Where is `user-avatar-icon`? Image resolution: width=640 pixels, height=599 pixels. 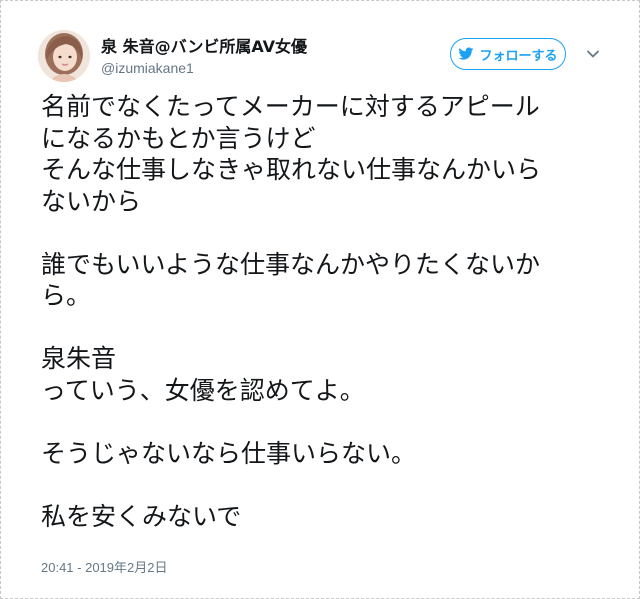 user-avatar-icon is located at coordinates (64, 56).